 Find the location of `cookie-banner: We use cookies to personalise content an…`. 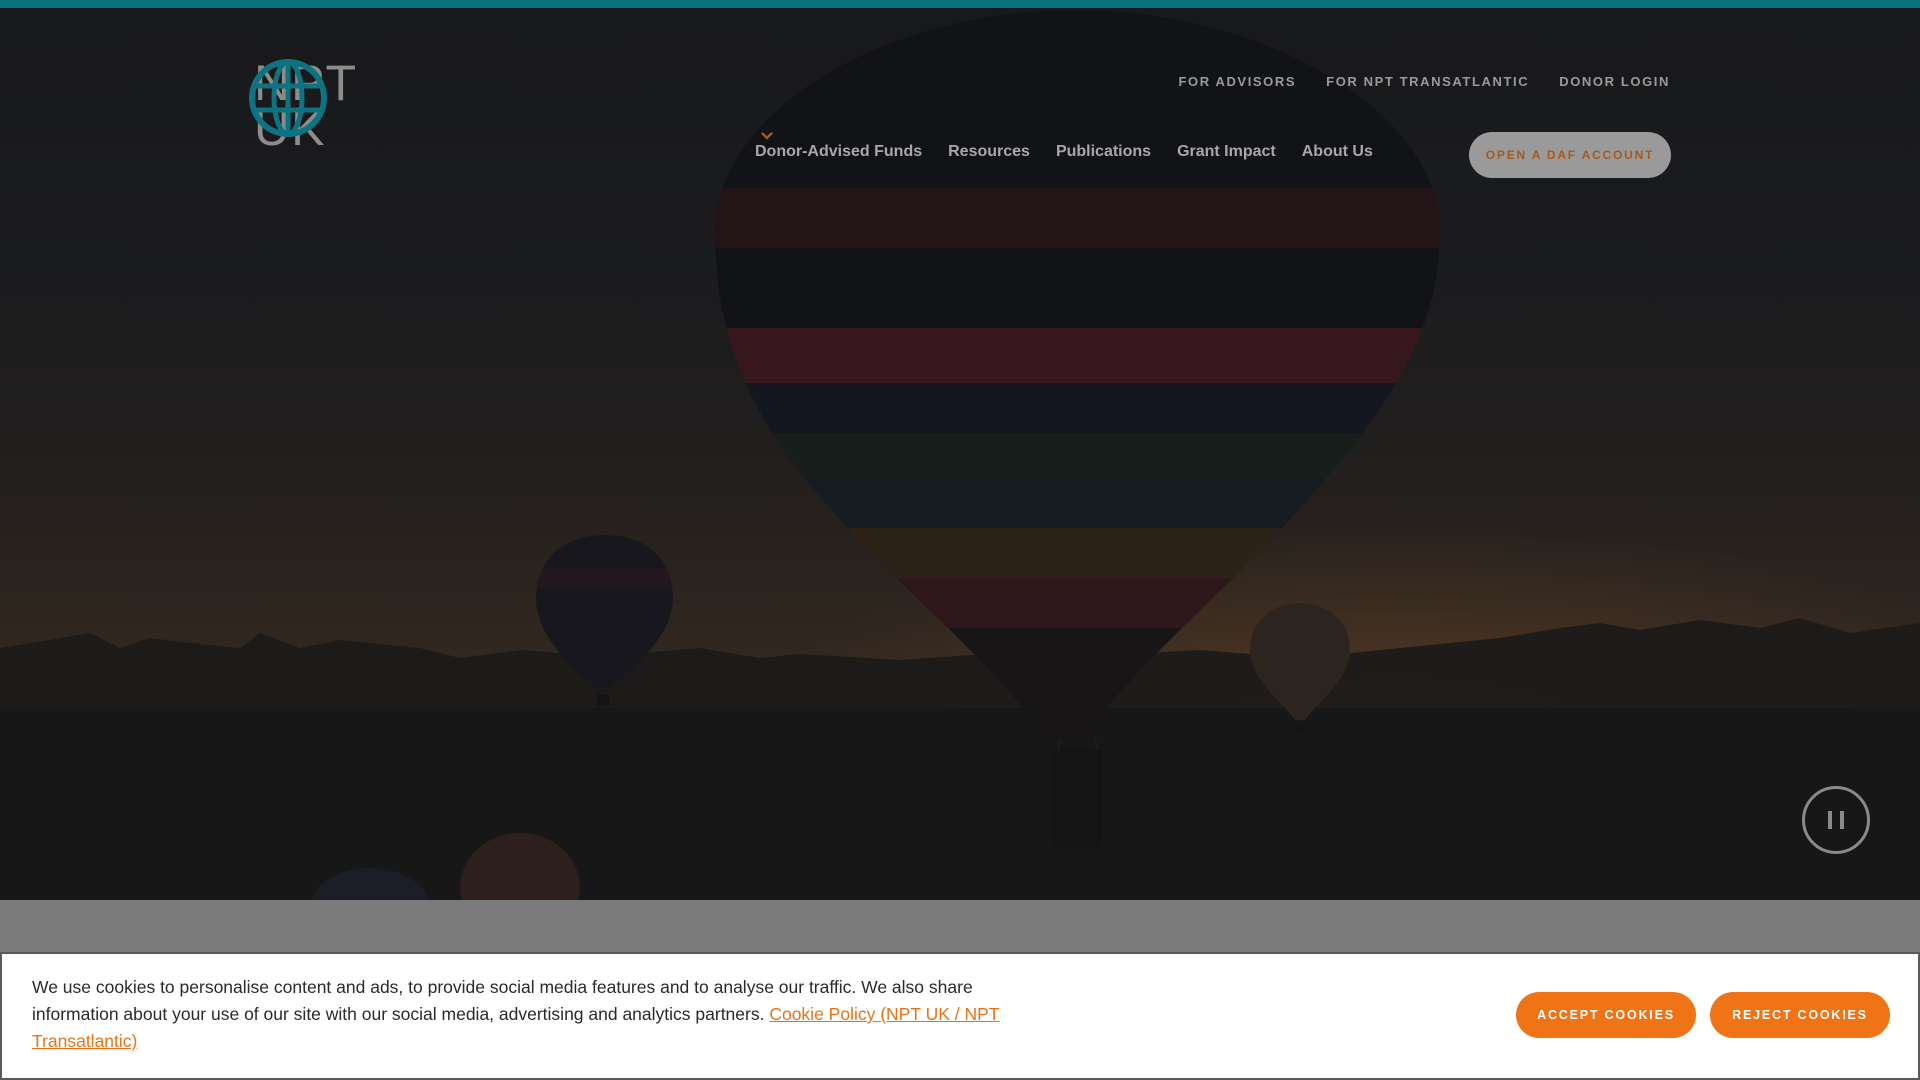

cookie-banner: We use cookies to personalise content an… is located at coordinates (960, 1016).